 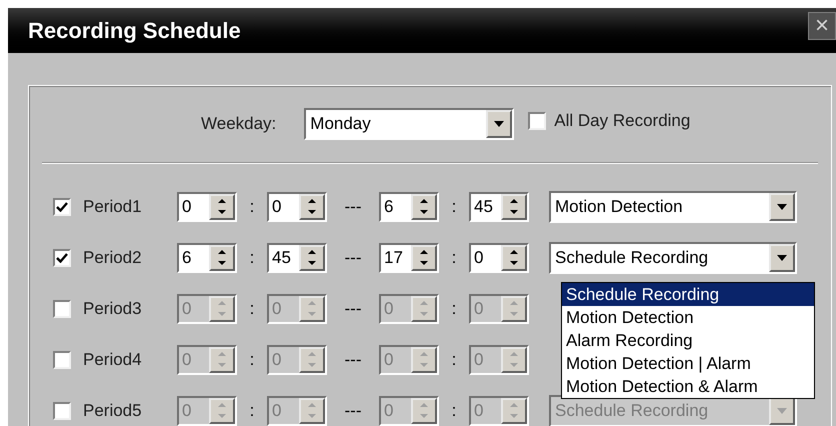 I want to click on time-spinner: 17, so click(x=409, y=257).